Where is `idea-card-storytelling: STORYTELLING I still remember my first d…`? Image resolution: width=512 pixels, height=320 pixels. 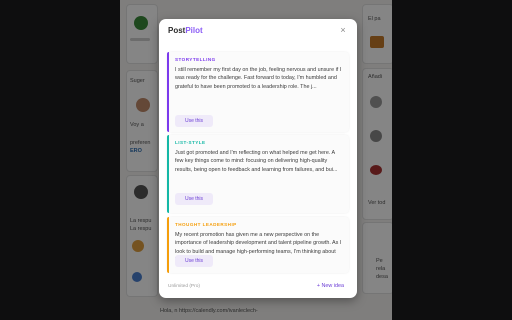
idea-card-storytelling: STORYTELLING I still remember my first d… is located at coordinates (258, 92).